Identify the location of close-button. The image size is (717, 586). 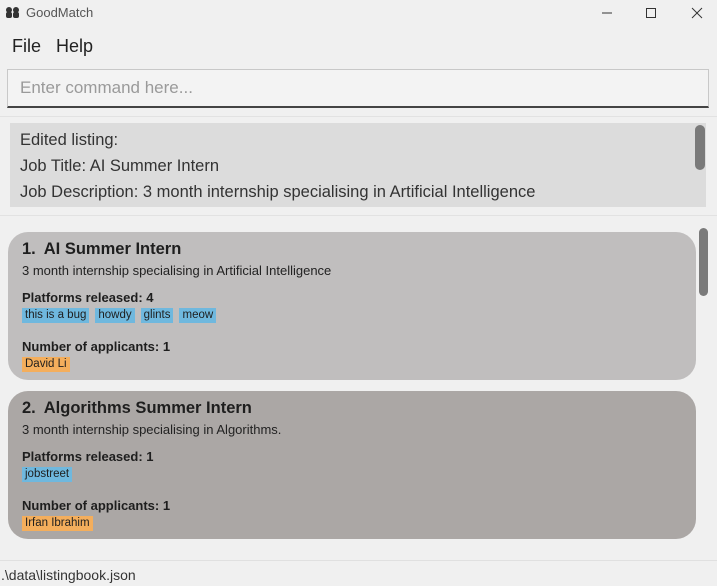
(697, 13).